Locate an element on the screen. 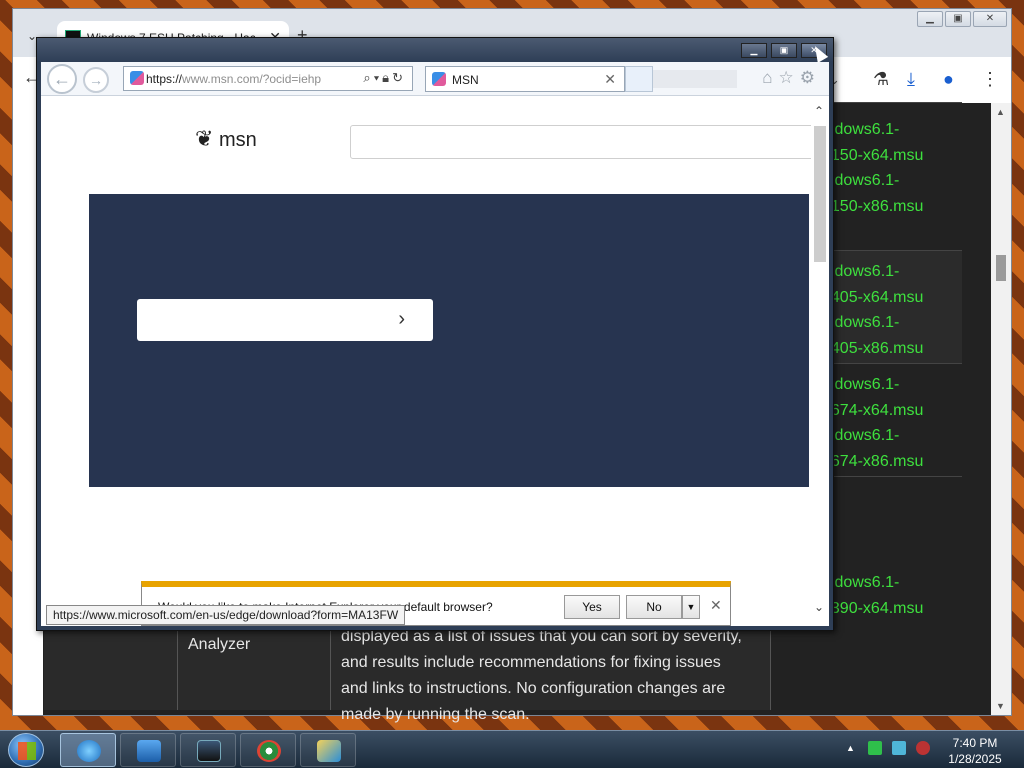 The width and height of the screenshot is (1024, 768). scroll-up-icon: ▲ is located at coordinates (1000, 112).